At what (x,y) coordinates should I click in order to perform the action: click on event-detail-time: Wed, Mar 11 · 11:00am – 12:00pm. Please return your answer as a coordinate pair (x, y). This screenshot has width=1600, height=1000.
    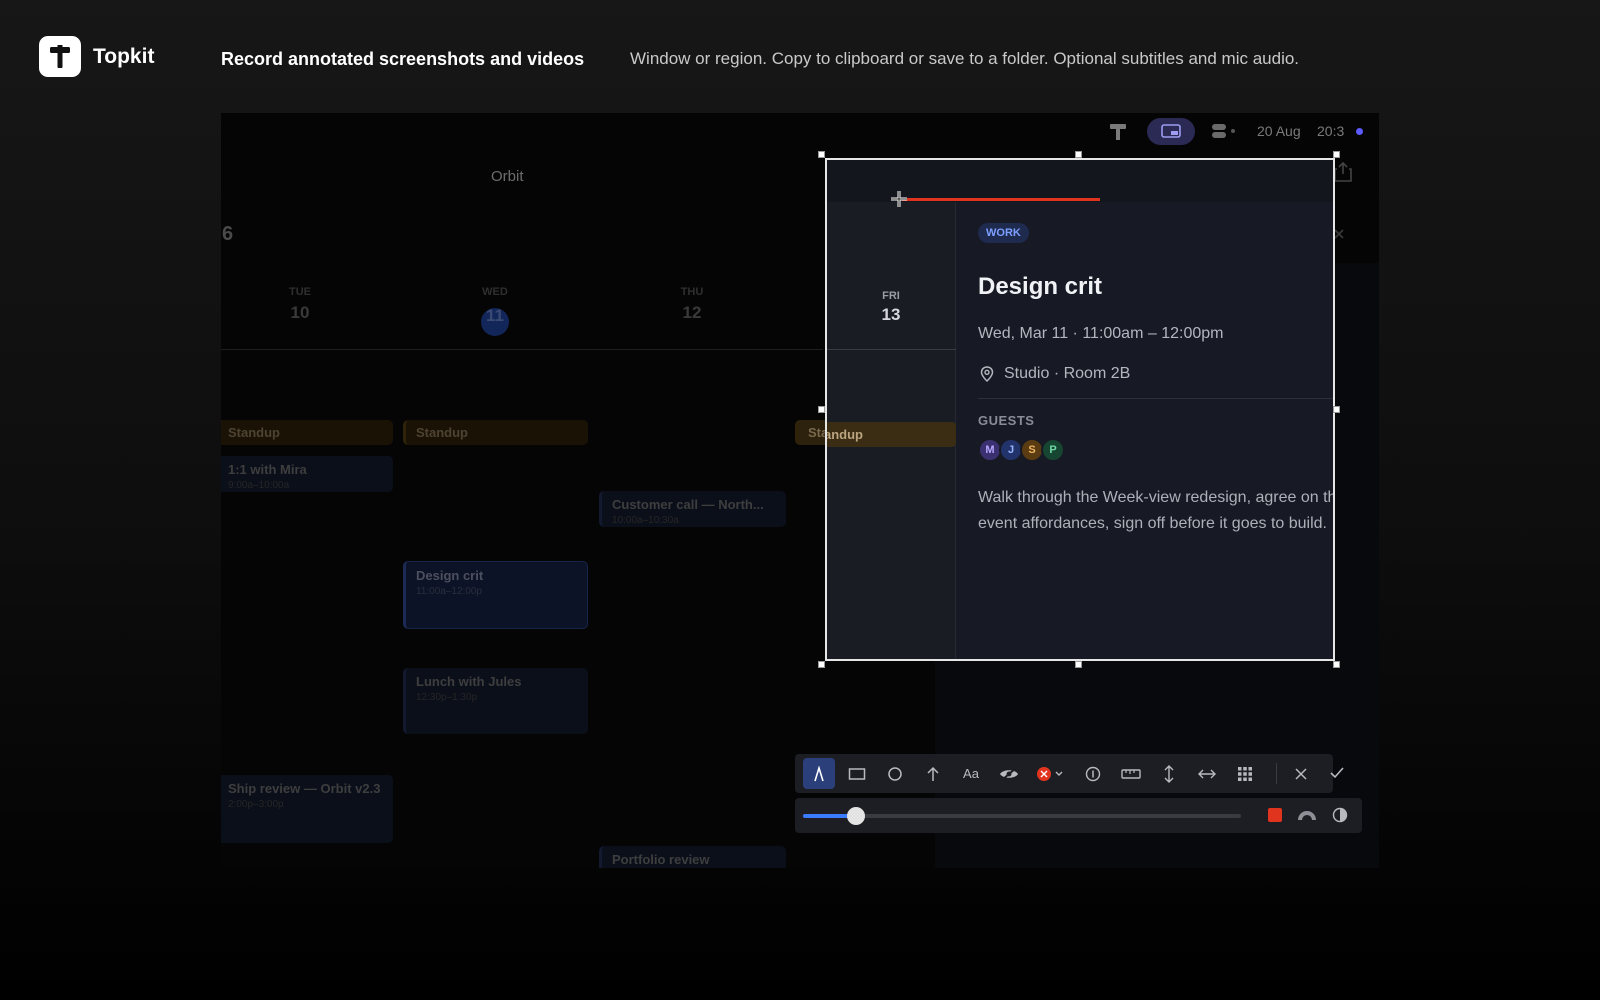
    Looking at the image, I should click on (1101, 333).